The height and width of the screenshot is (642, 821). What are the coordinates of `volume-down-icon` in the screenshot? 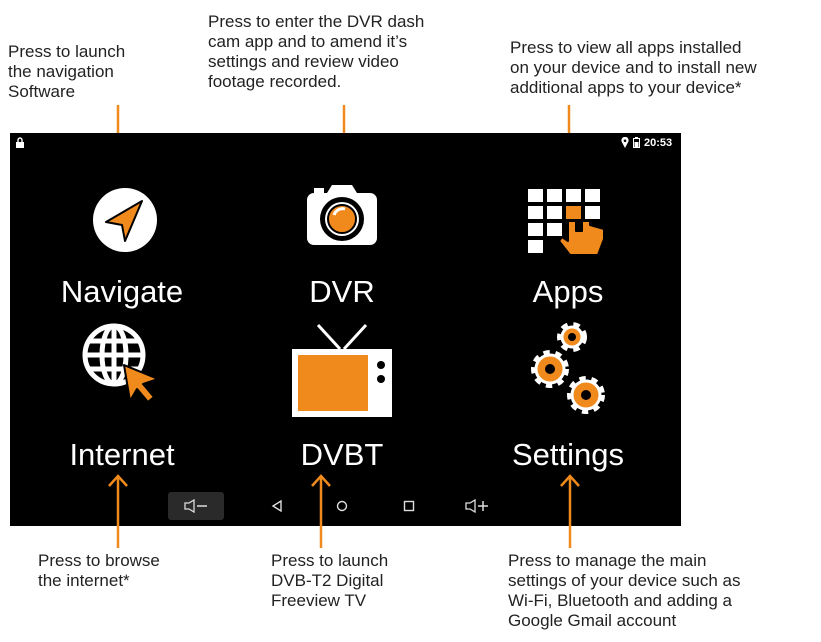 It's located at (195, 506).